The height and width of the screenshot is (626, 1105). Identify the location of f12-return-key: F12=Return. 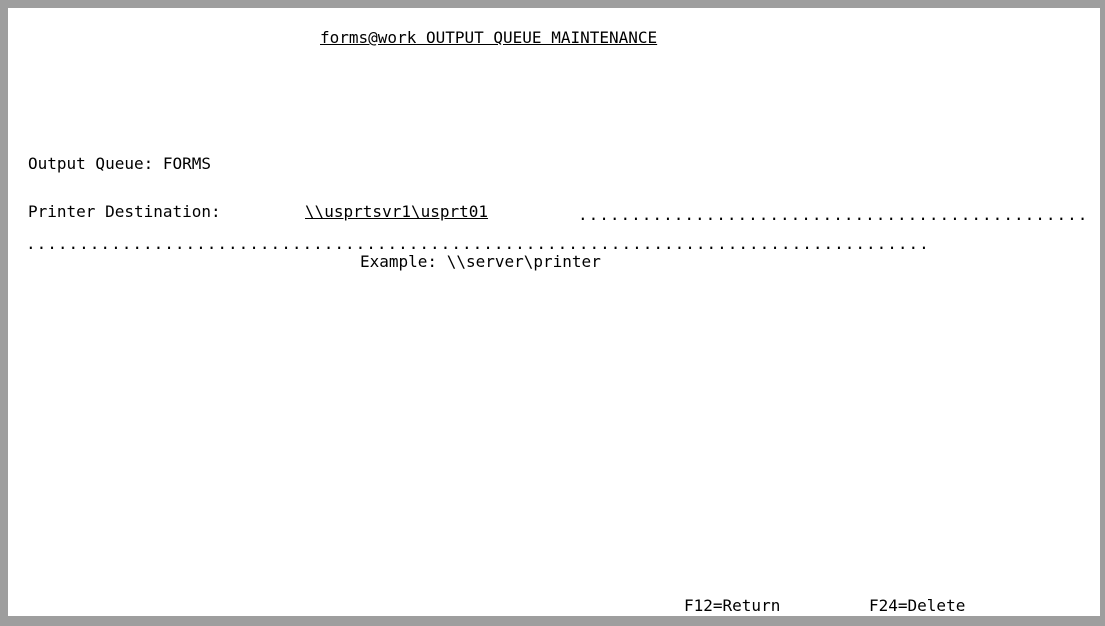
(732, 606).